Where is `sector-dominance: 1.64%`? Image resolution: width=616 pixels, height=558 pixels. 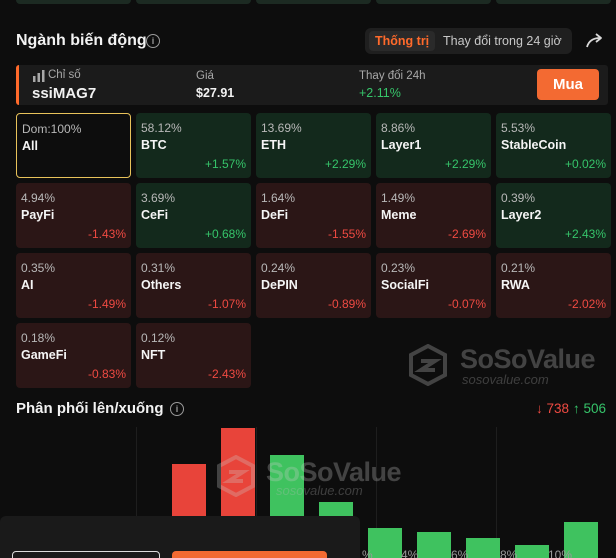
sector-dominance: 1.64% is located at coordinates (278, 198).